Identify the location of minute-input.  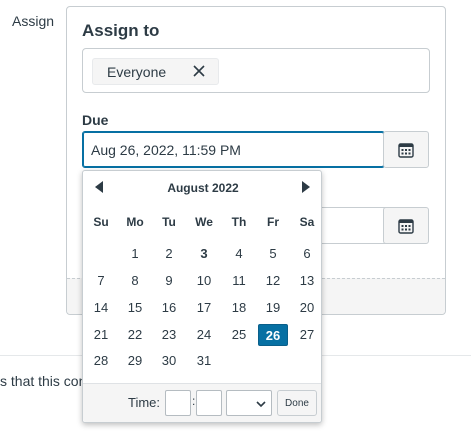
(209, 403).